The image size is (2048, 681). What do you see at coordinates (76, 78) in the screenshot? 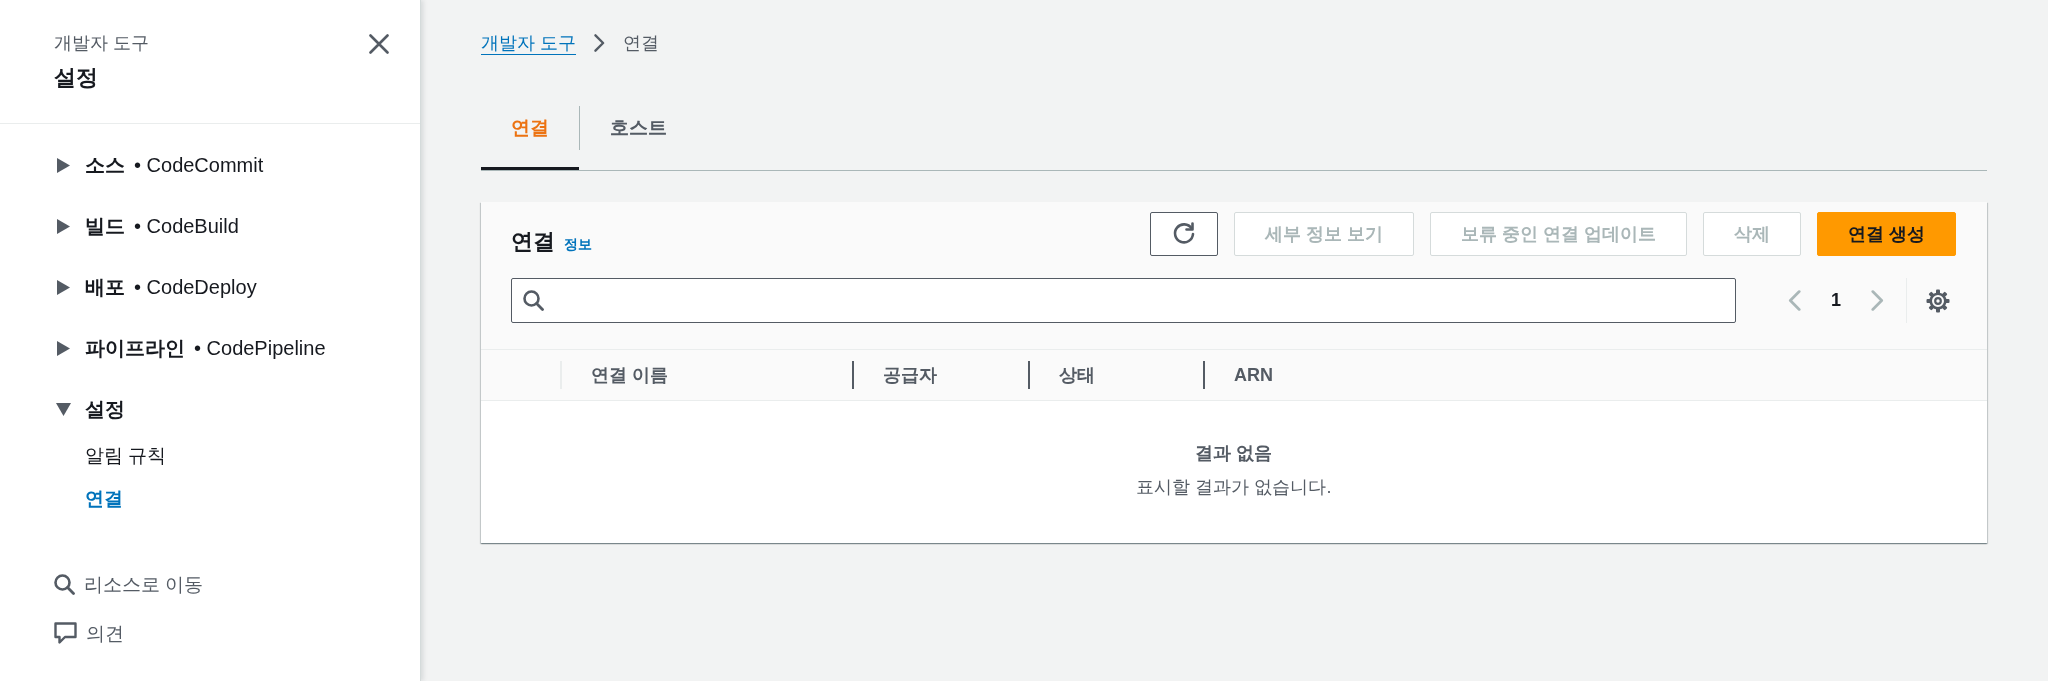
I see `sidebar-title: 설정` at bounding box center [76, 78].